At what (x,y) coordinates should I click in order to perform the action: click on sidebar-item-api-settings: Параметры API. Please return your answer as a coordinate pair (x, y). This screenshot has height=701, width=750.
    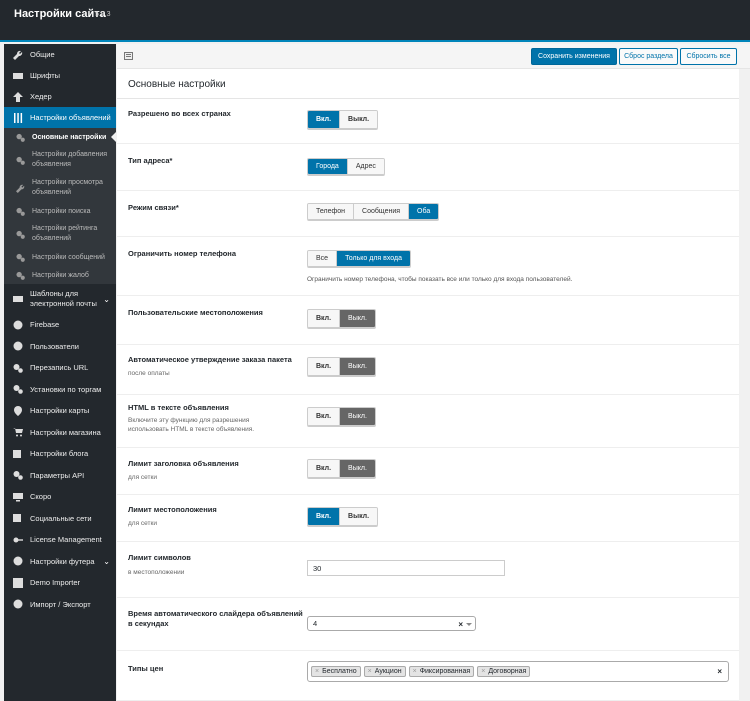
    Looking at the image, I should click on (60, 476).